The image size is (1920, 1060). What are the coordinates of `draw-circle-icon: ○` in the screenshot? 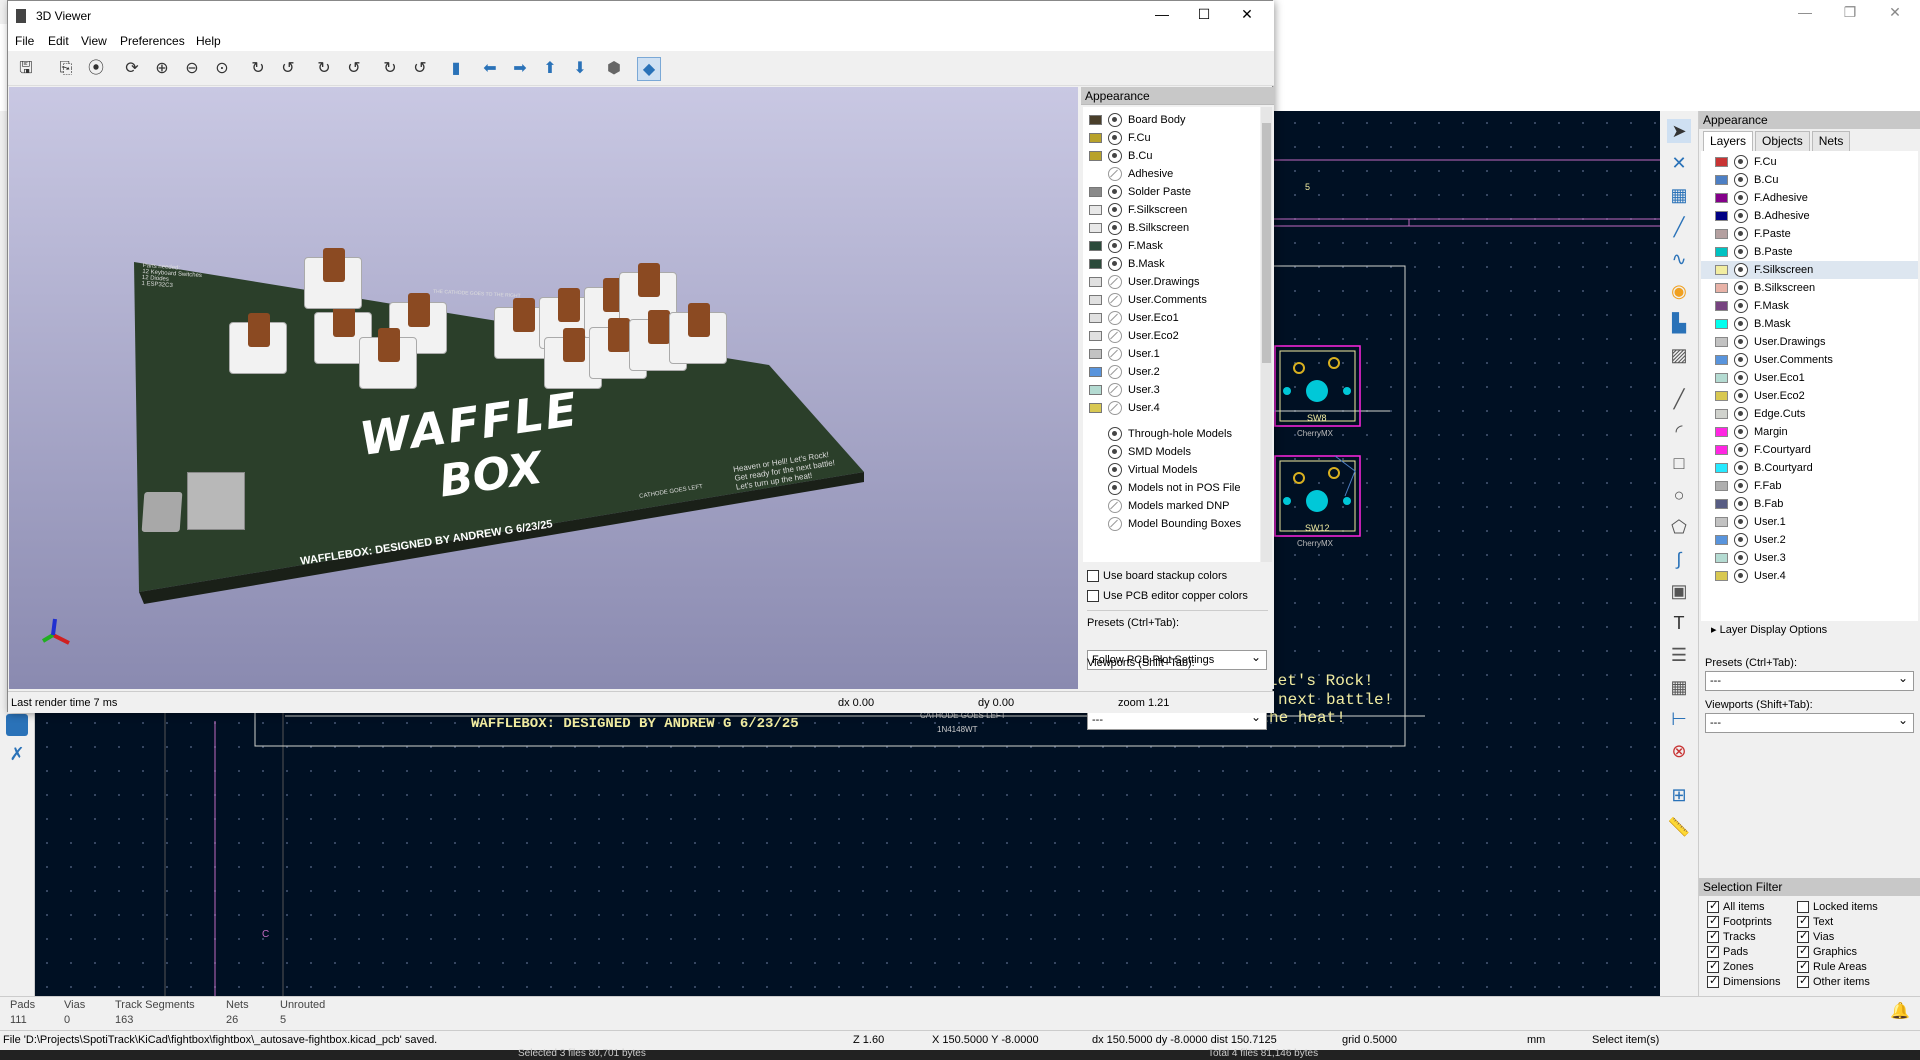 It's located at (1679, 495).